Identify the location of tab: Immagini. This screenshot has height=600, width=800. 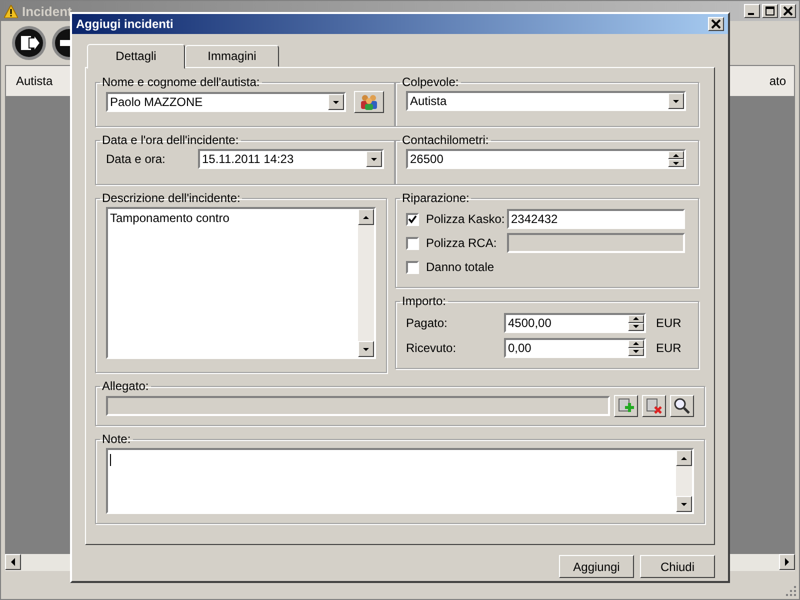
(232, 56).